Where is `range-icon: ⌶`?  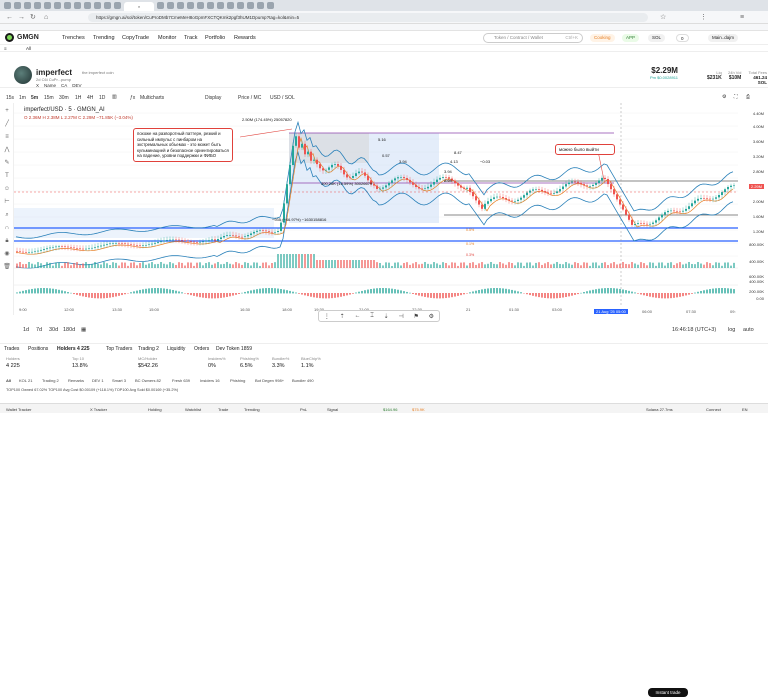 range-icon: ⌶ is located at coordinates (372, 316).